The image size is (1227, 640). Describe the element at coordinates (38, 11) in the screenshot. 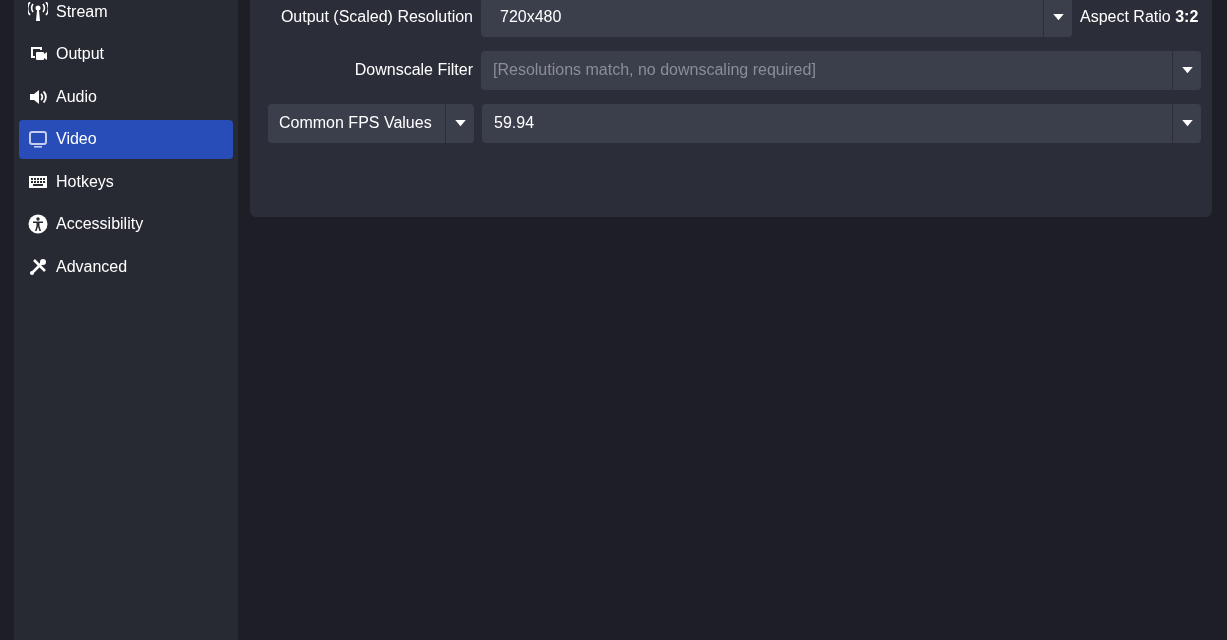

I see `antenna-icon` at that location.